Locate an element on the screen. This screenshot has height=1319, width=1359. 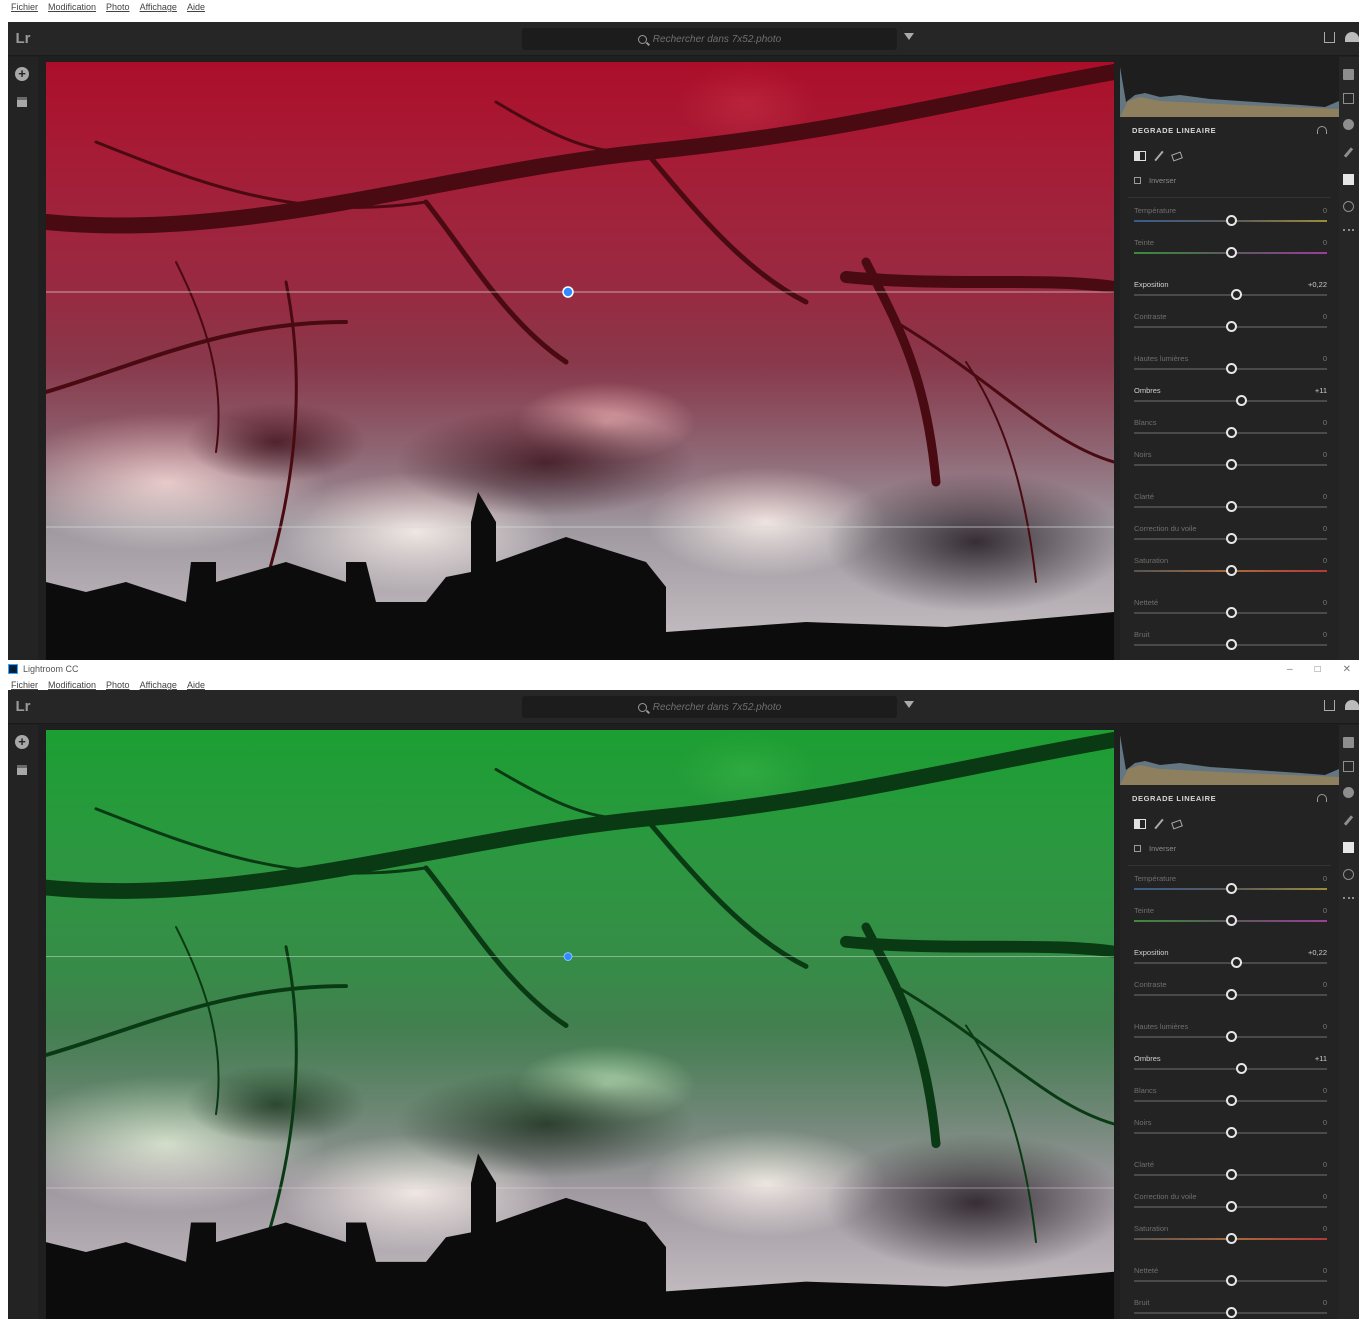
filter-icon is located at coordinates (909, 36).